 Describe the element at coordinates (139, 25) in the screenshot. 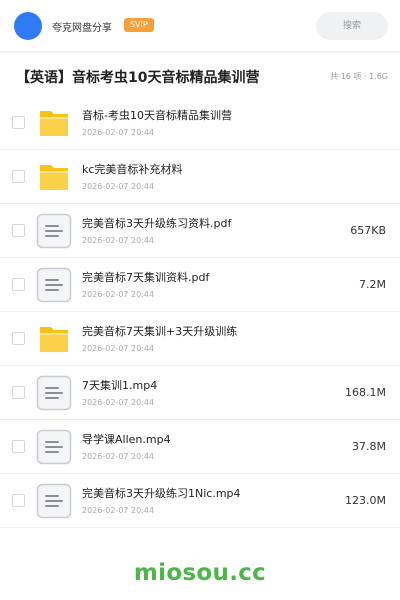

I see `vip-badge: SVIP` at that location.